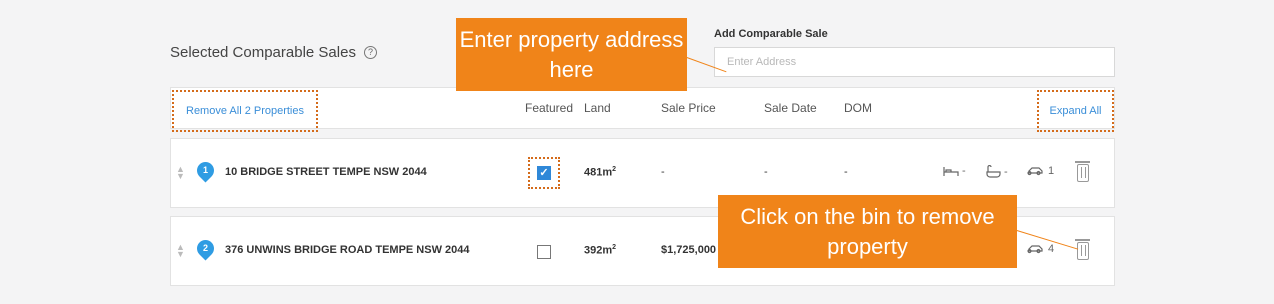 The width and height of the screenshot is (1274, 304). I want to click on cars-feature: 1, so click(1040, 171).